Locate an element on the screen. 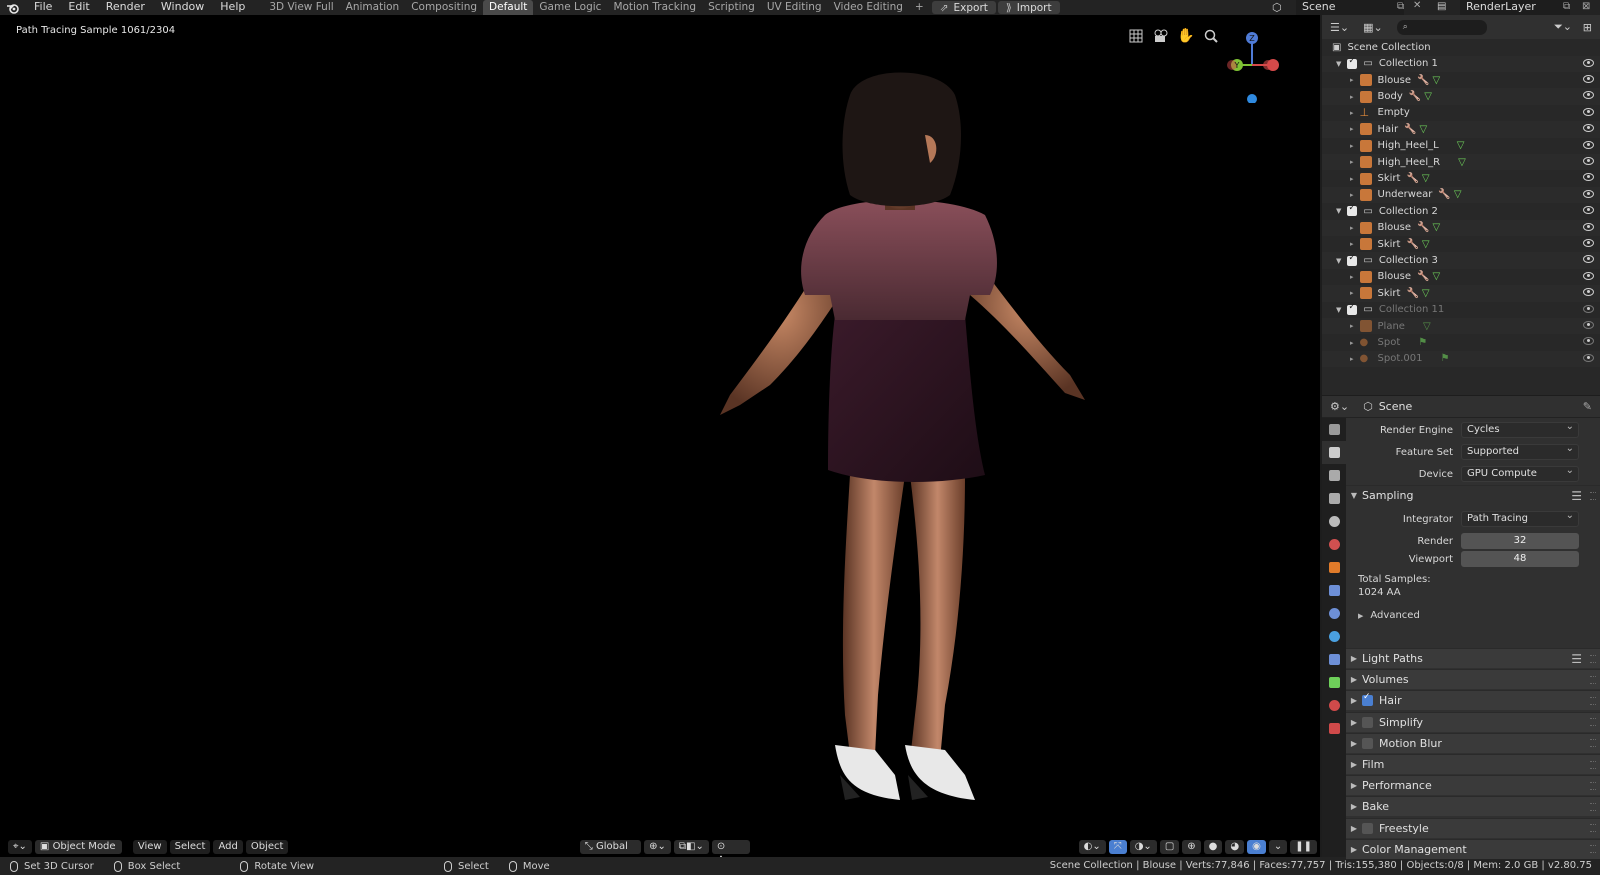 This screenshot has height=875, width=1600. axis-gizmo: Z Y is located at coordinates (1250, 63).